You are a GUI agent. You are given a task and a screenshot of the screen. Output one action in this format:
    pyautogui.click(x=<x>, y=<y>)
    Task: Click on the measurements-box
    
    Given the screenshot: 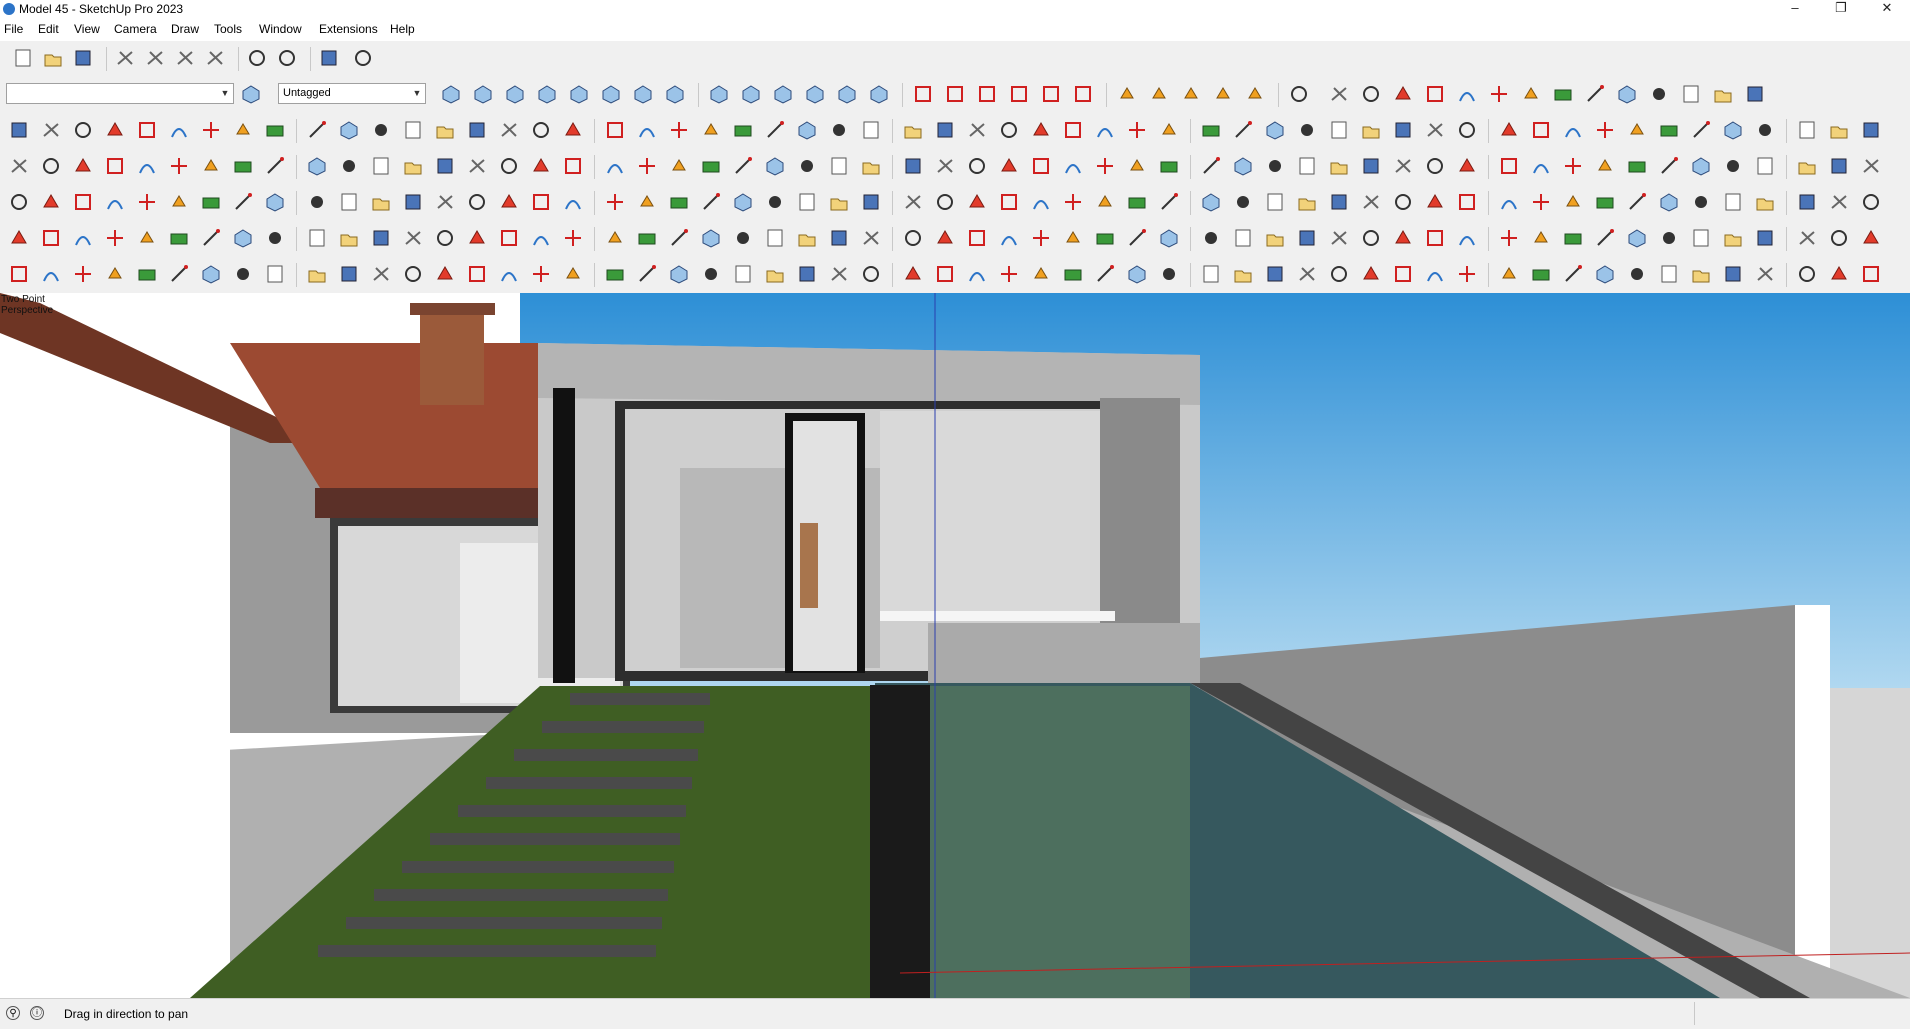 What is the action you would take?
    pyautogui.click(x=1801, y=1013)
    